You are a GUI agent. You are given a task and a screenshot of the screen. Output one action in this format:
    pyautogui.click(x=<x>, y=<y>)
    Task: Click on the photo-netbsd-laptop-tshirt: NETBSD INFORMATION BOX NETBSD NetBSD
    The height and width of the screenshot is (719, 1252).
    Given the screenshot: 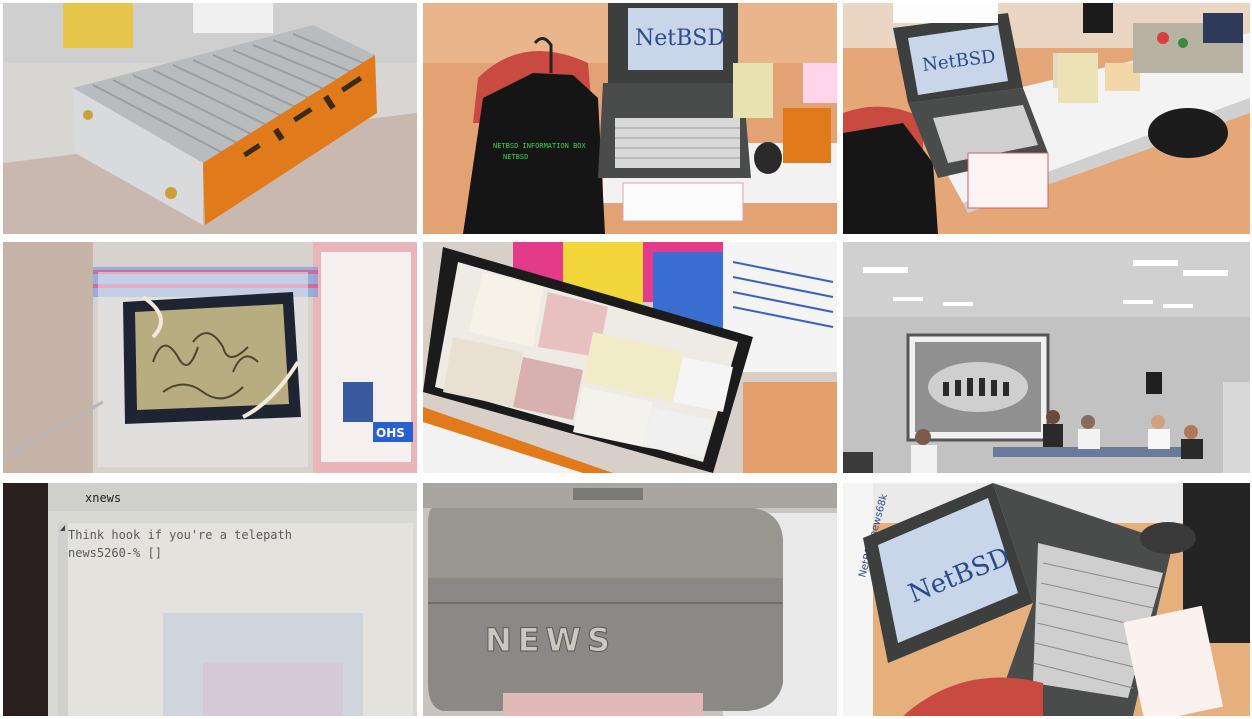 What is the action you would take?
    pyautogui.click(x=630, y=118)
    